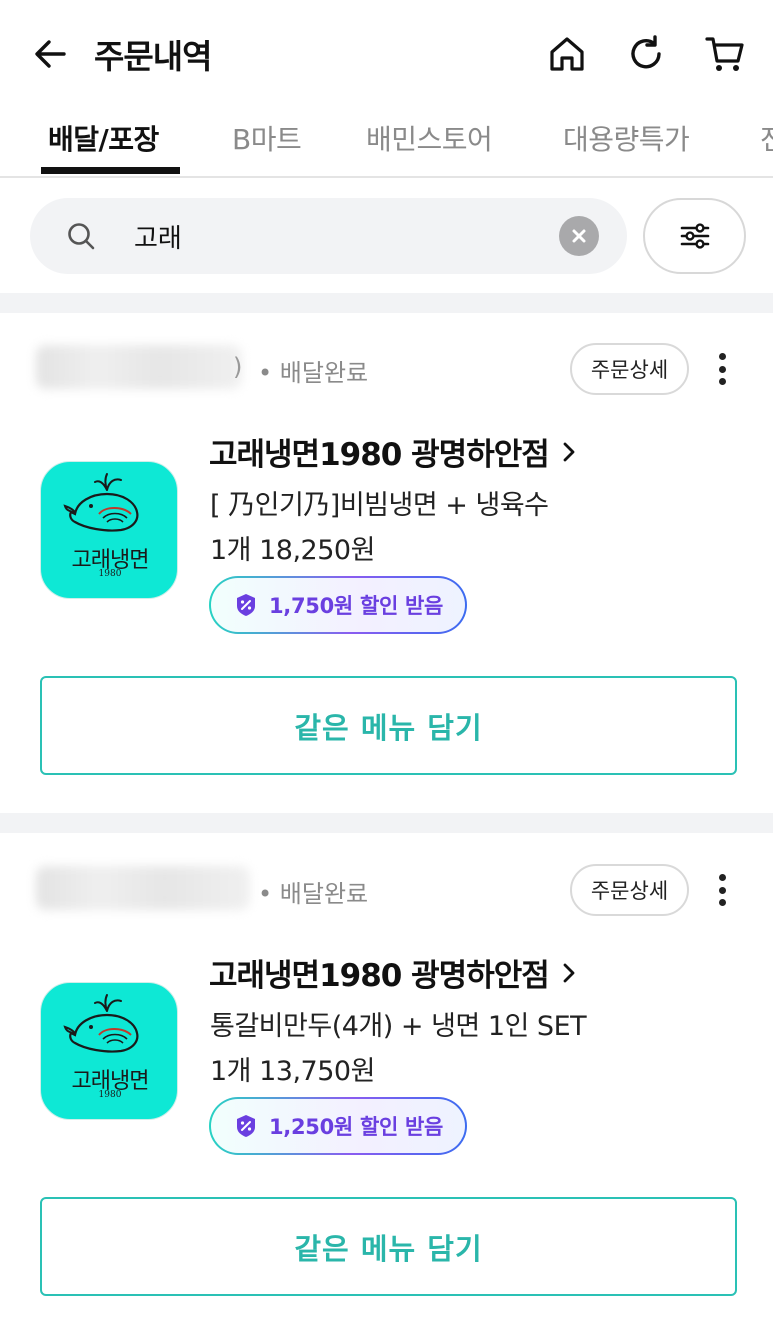  What do you see at coordinates (153, 56) in the screenshot?
I see `page-title: 주문내역` at bounding box center [153, 56].